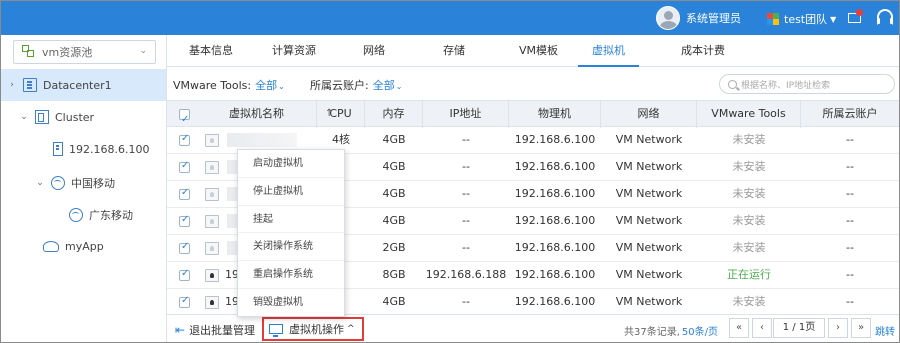 The height and width of the screenshot is (343, 900). I want to click on datacenter-icon, so click(30, 85).